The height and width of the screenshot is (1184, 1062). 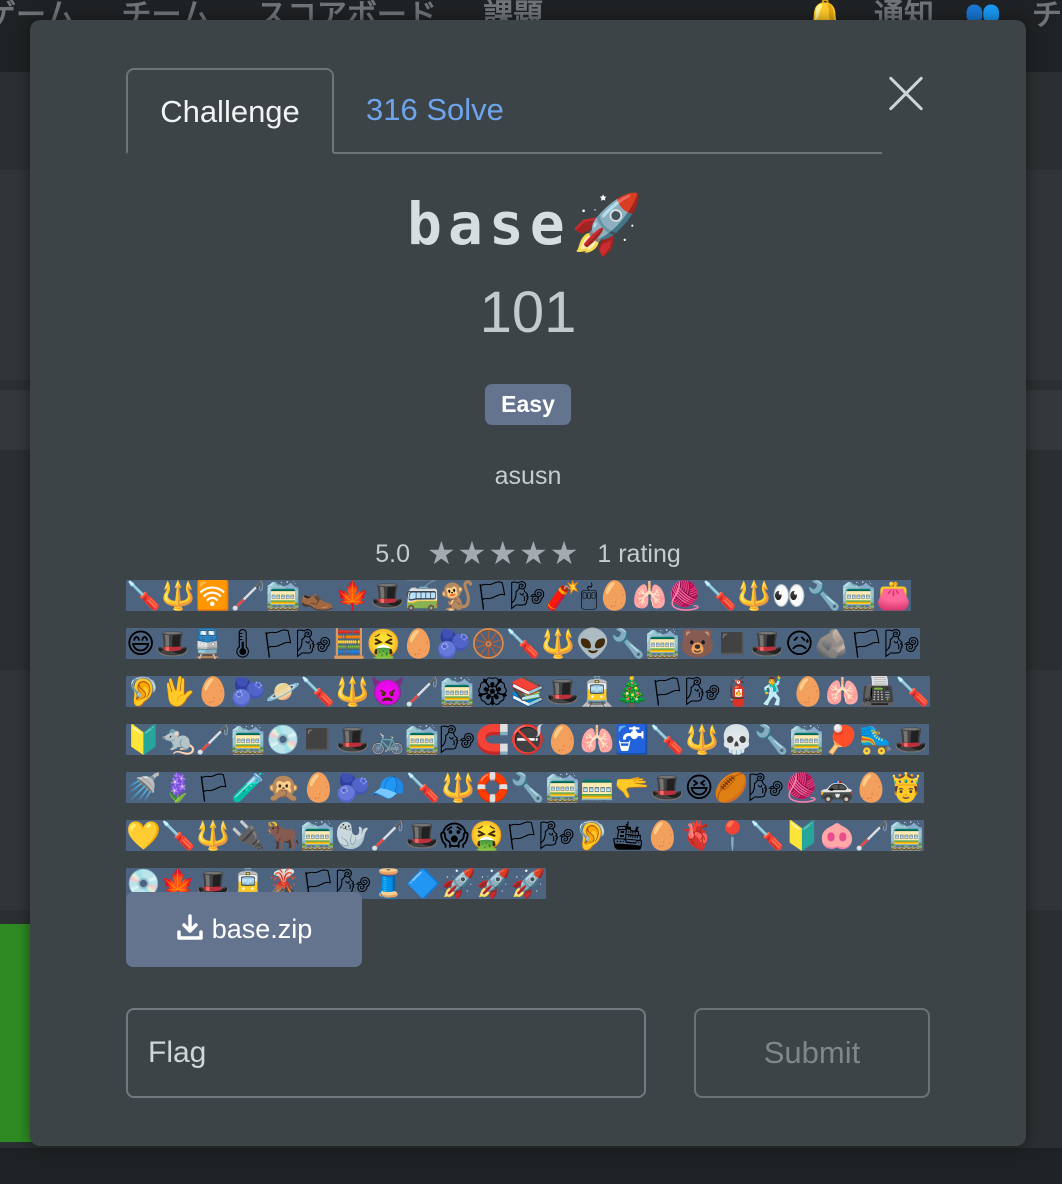 I want to click on modal-tabs: Challenge 316 Solve, so click(x=504, y=111).